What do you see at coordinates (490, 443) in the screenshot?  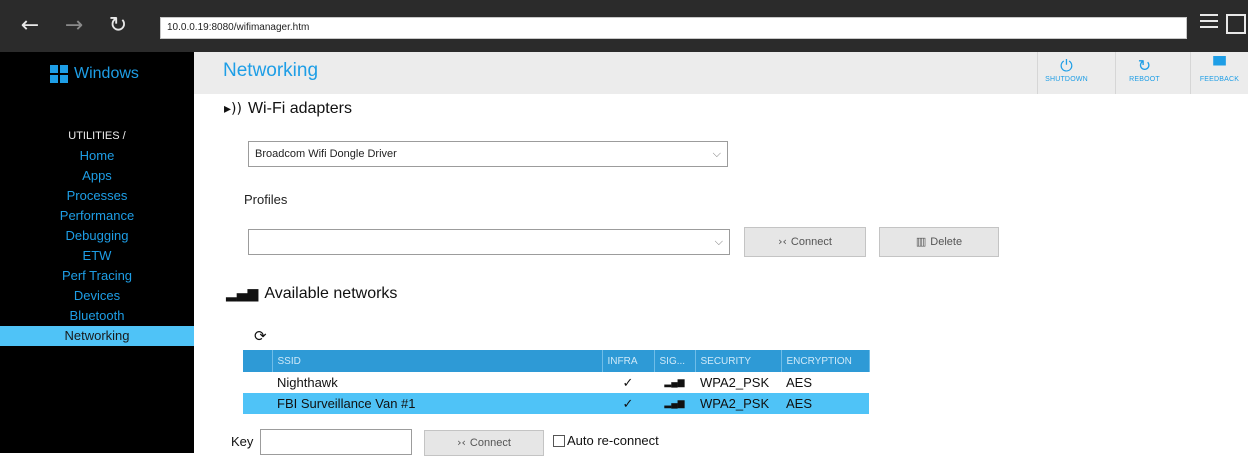 I see `network-connect-label: Connect` at bounding box center [490, 443].